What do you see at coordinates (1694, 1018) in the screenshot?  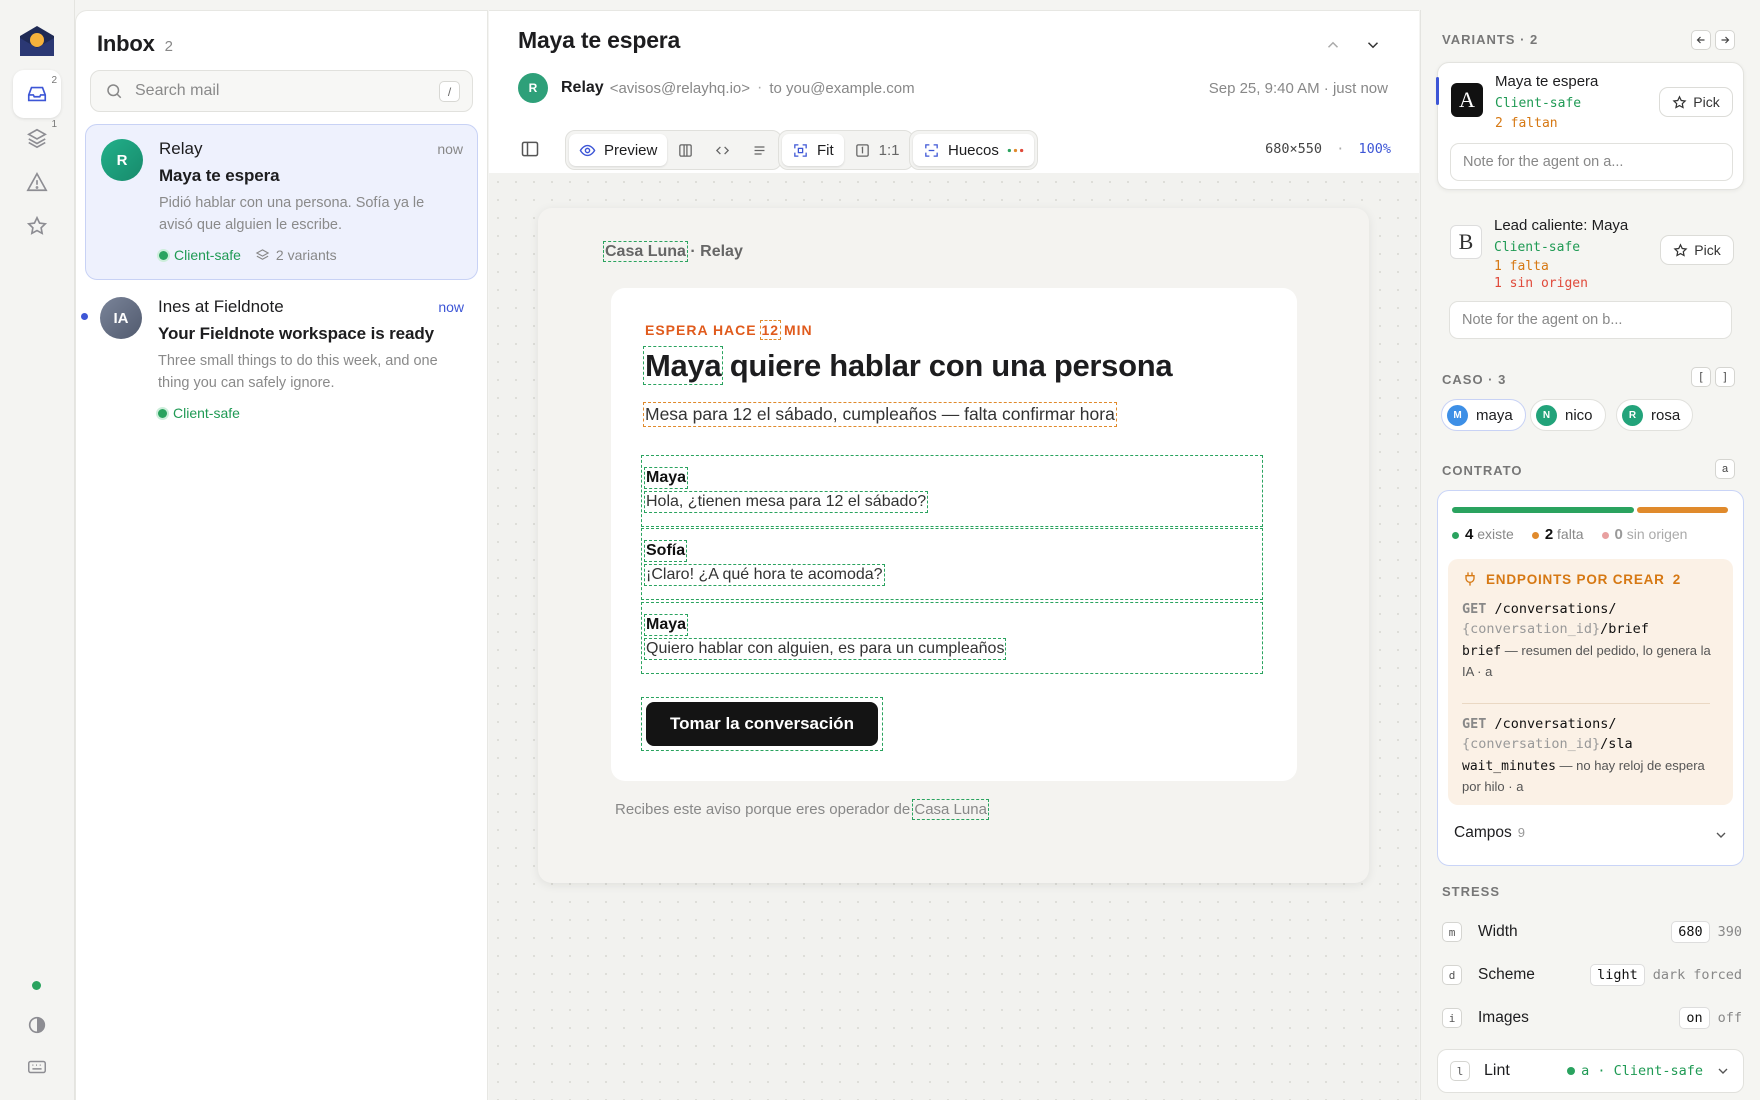 I see `images-option-on: on` at bounding box center [1694, 1018].